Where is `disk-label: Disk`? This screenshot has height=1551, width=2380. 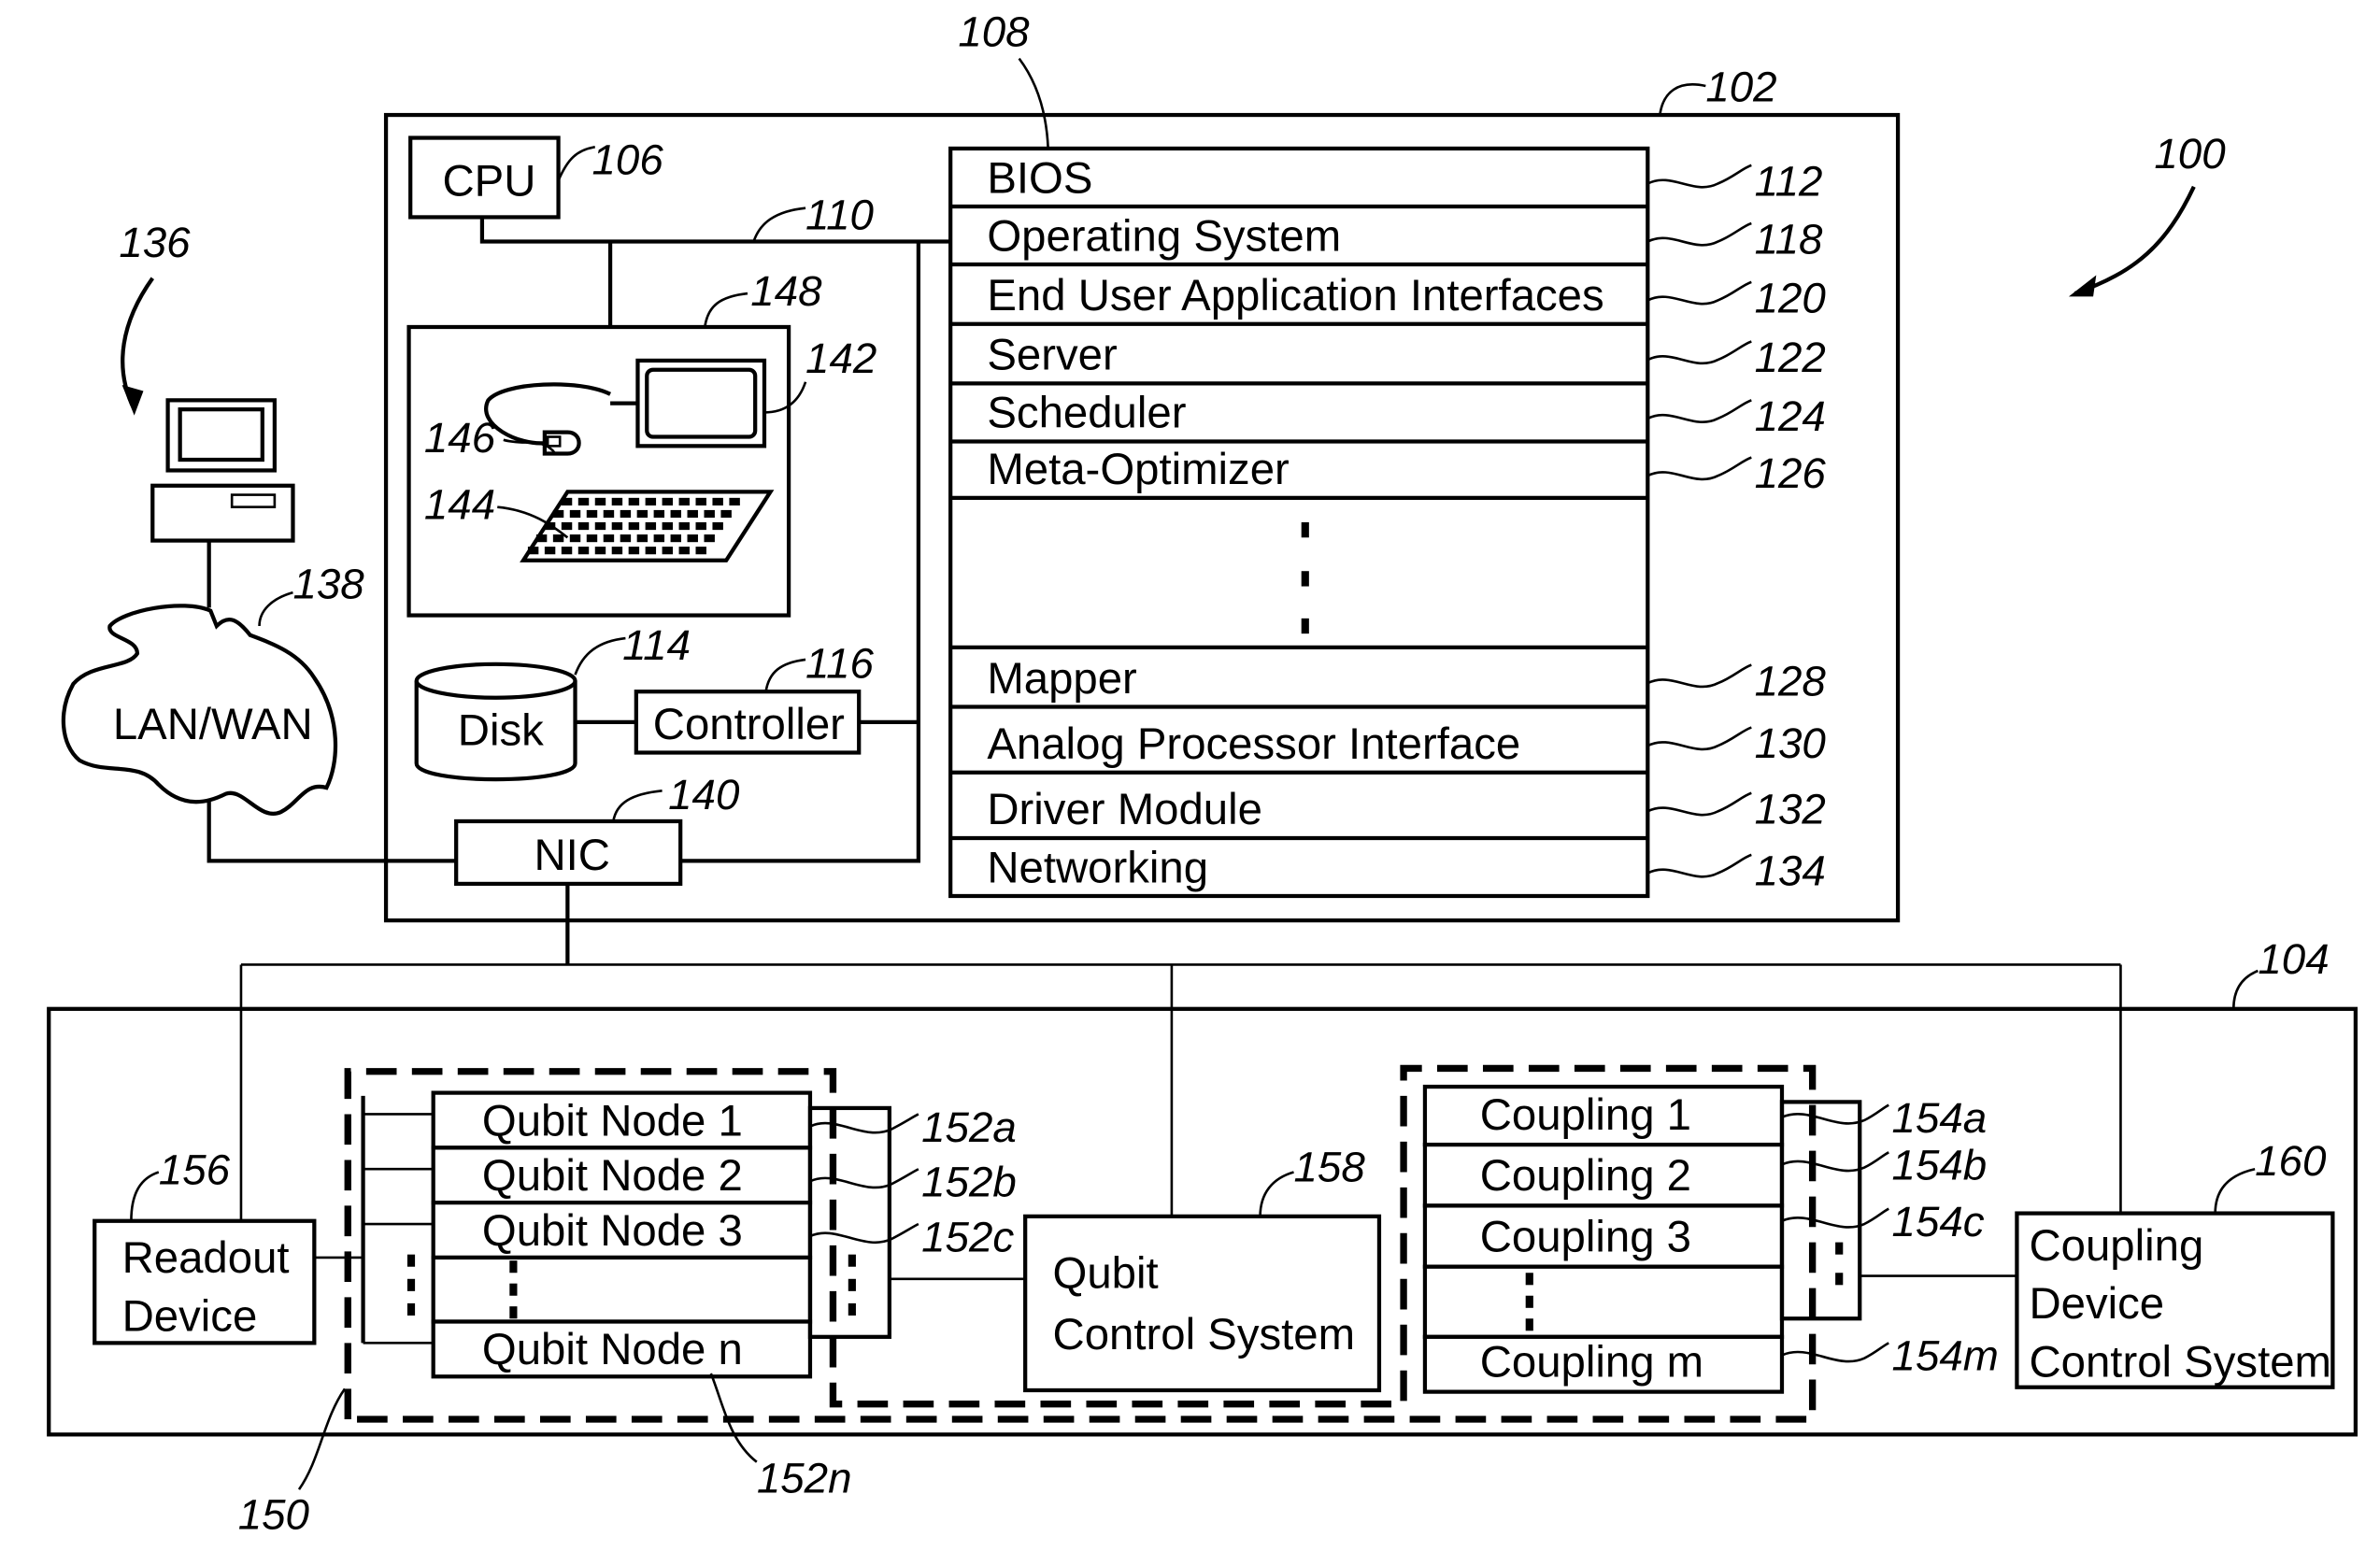 disk-label: Disk is located at coordinates (501, 730).